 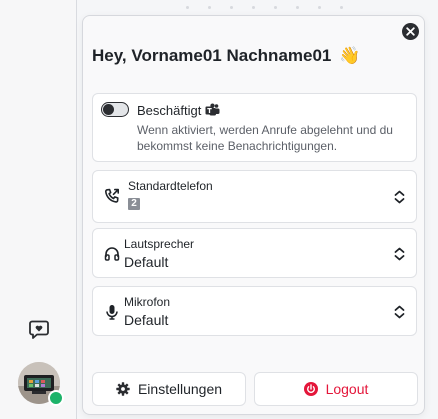 I want to click on device-label: Standardtelefon, so click(x=170, y=186).